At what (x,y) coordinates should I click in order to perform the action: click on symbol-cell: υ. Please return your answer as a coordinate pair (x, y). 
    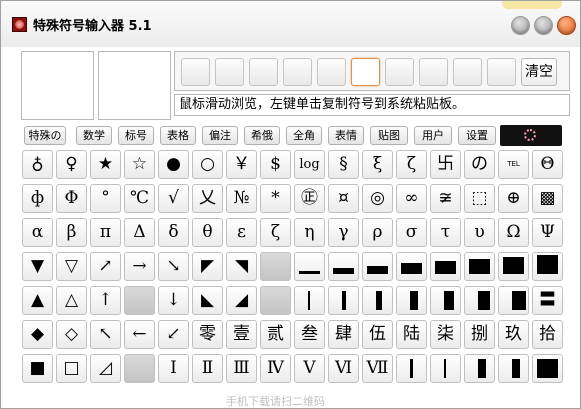
    Looking at the image, I should click on (479, 232).